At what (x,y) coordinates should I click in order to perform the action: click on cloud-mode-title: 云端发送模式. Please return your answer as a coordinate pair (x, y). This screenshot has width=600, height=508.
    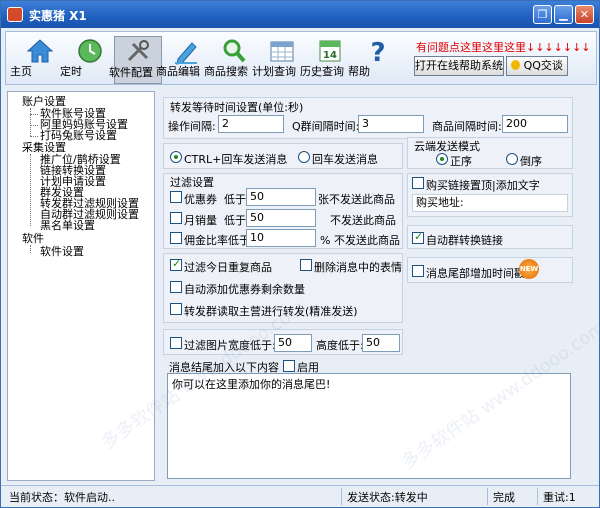
    Looking at the image, I should click on (447, 146).